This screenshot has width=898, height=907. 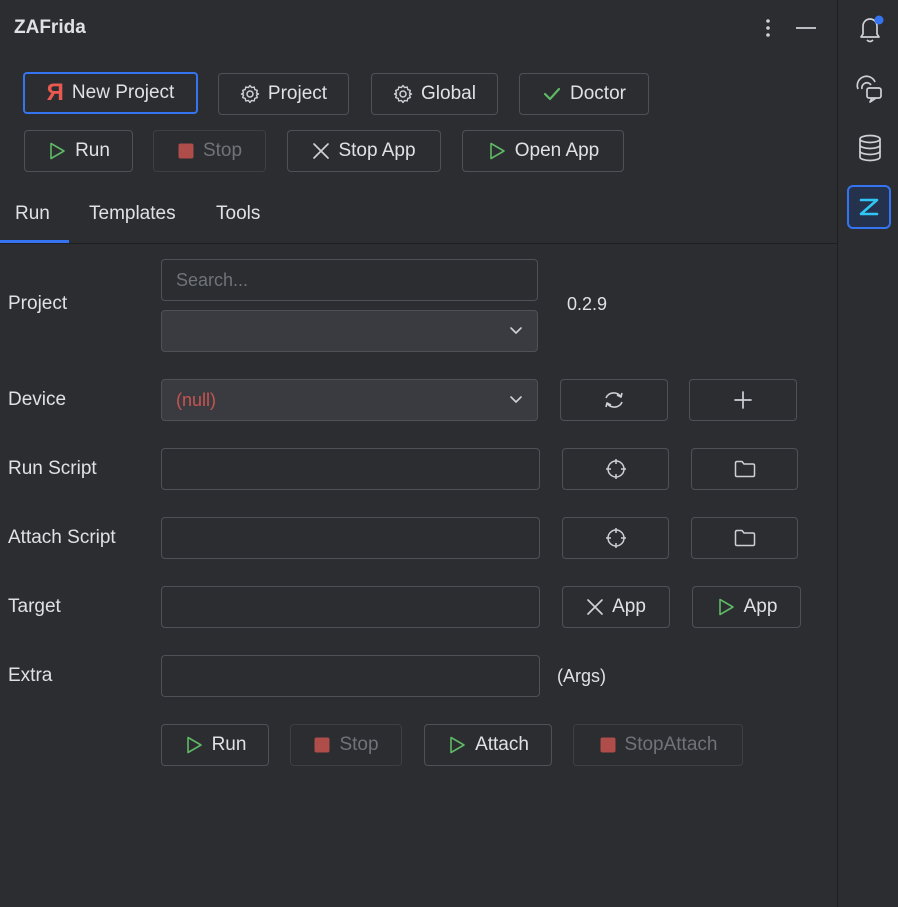 What do you see at coordinates (671, 744) in the screenshot?
I see `stop-attach-label: StopAttach` at bounding box center [671, 744].